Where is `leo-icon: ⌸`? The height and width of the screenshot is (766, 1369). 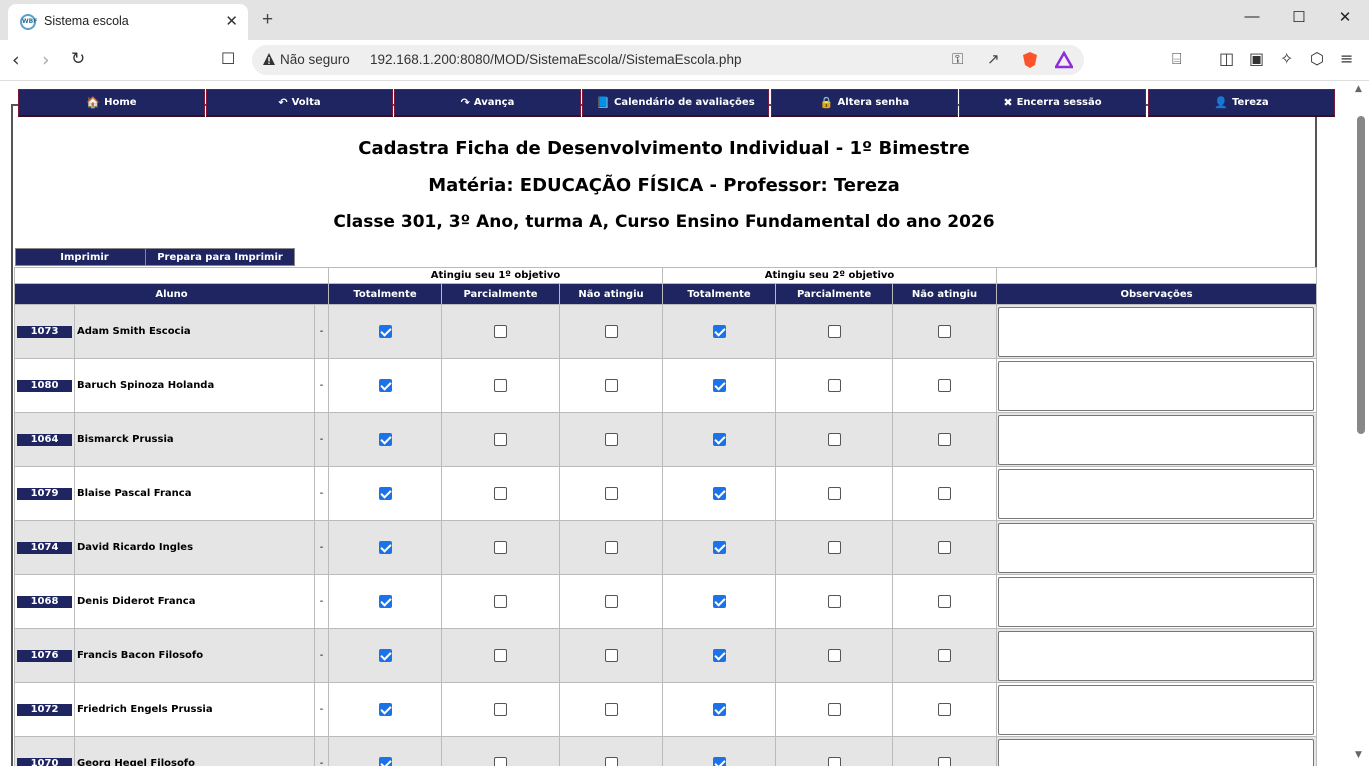
leo-icon: ⌸ is located at coordinates (1177, 59).